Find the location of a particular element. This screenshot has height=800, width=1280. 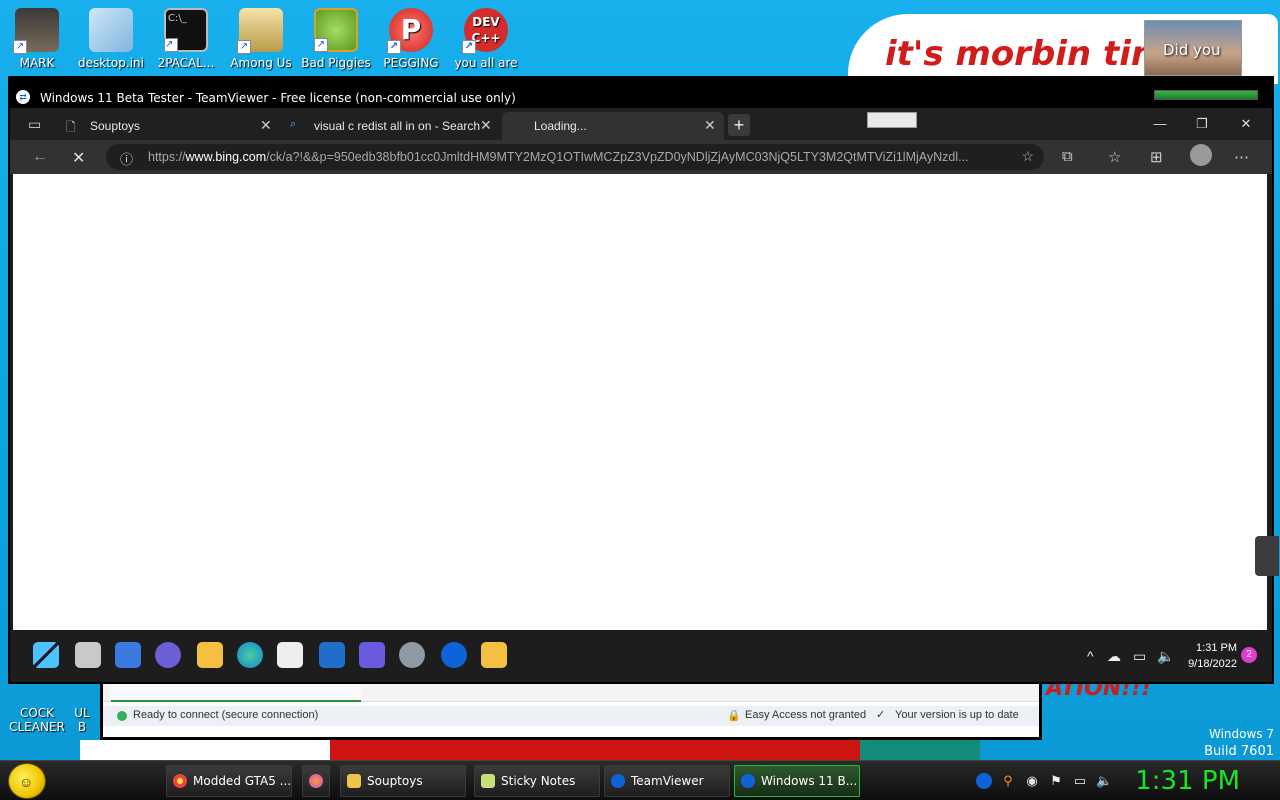

teamviewer-tray-icon is located at coordinates (984, 781).